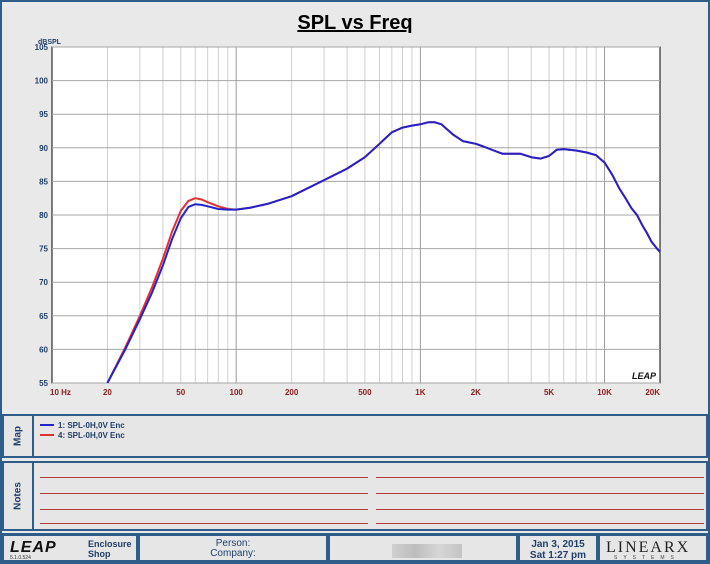 This screenshot has height=564, width=710. I want to click on legend-item-4: 4: SPL-0H,0V Enc, so click(82, 435).